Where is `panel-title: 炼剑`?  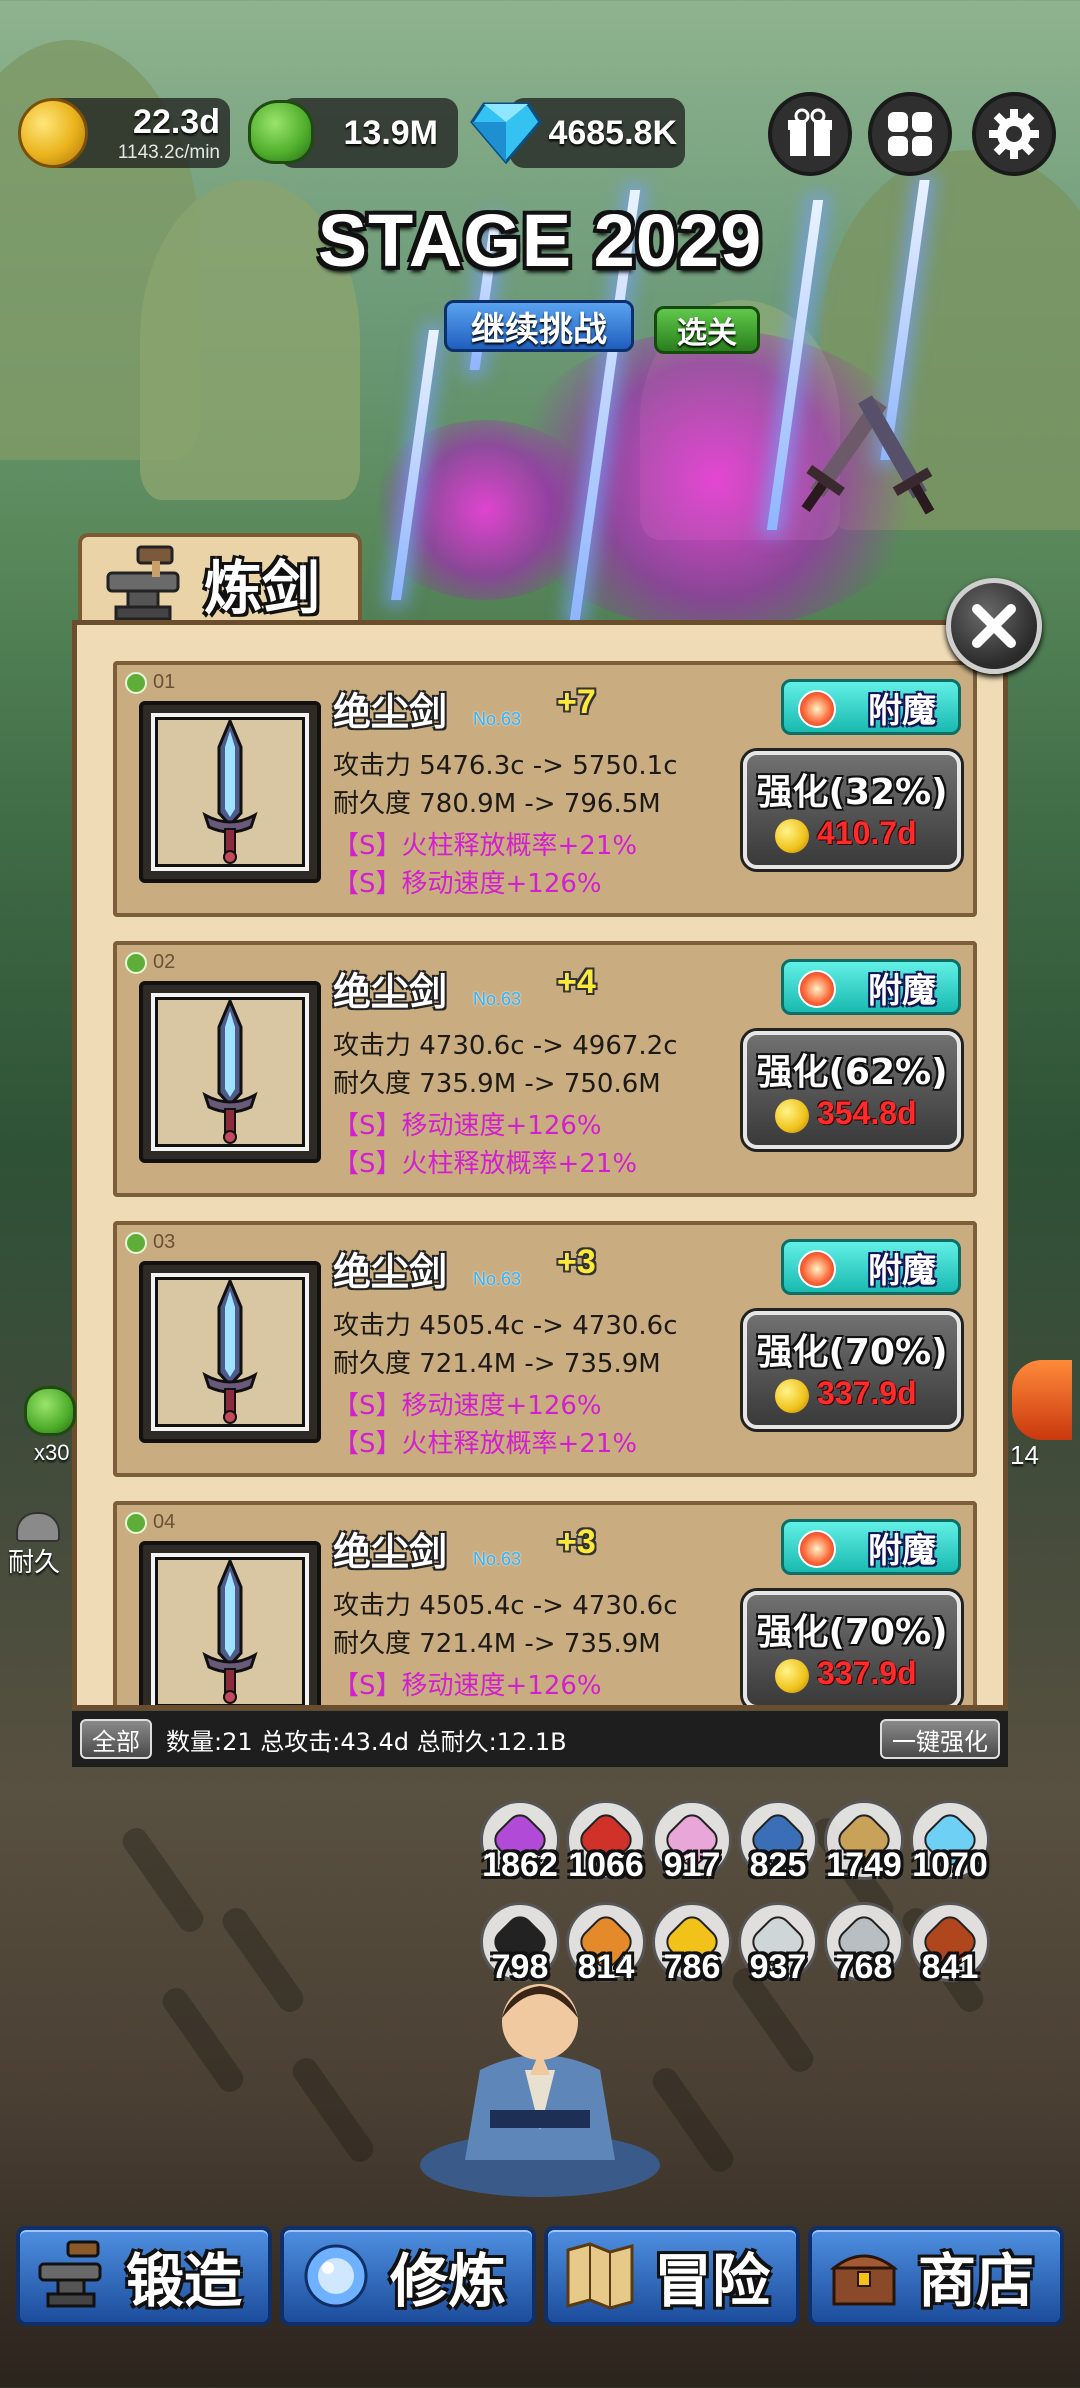 panel-title: 炼剑 is located at coordinates (262, 588).